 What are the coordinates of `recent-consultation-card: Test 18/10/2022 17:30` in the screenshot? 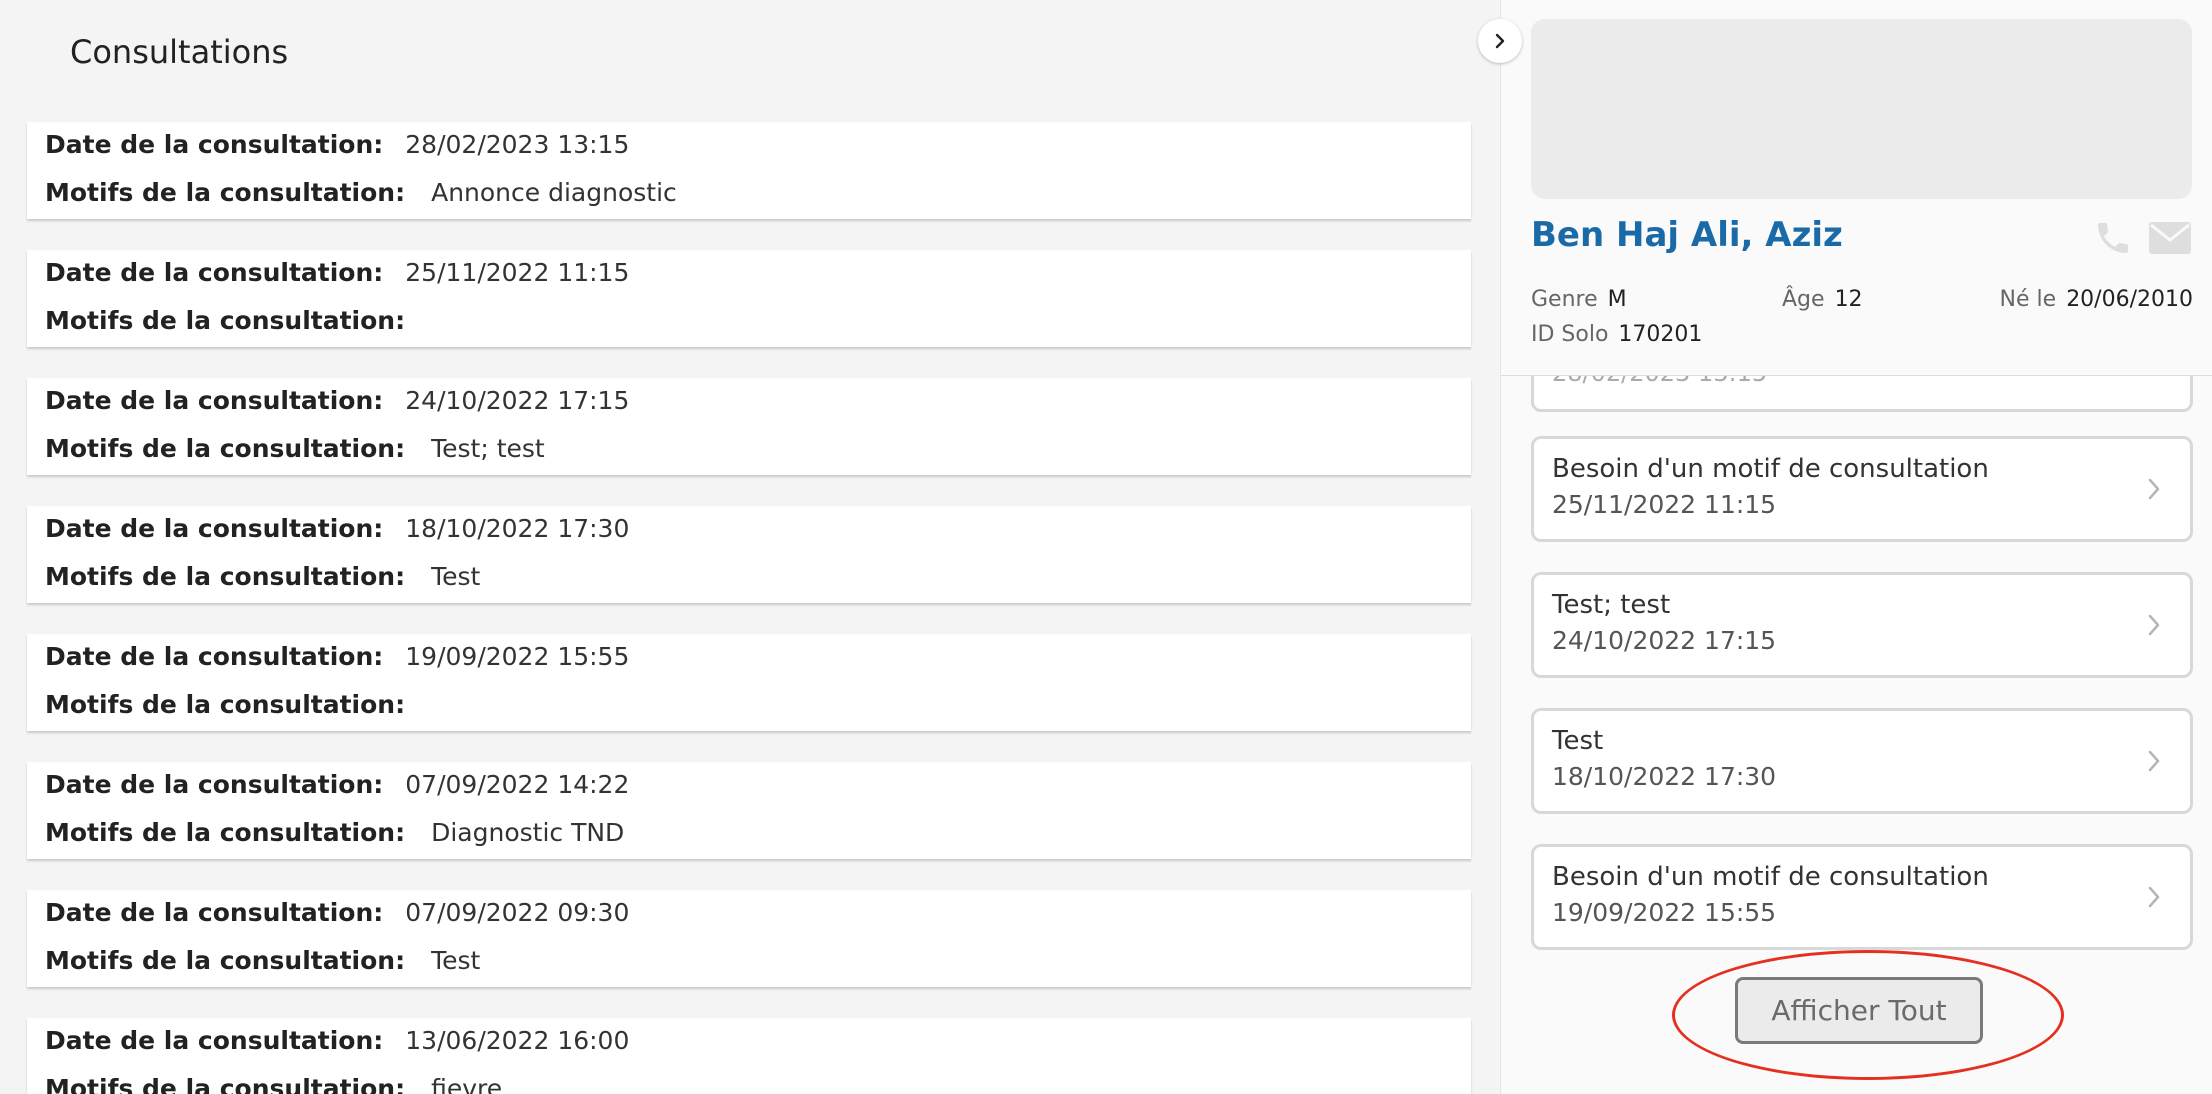 It's located at (1862, 761).